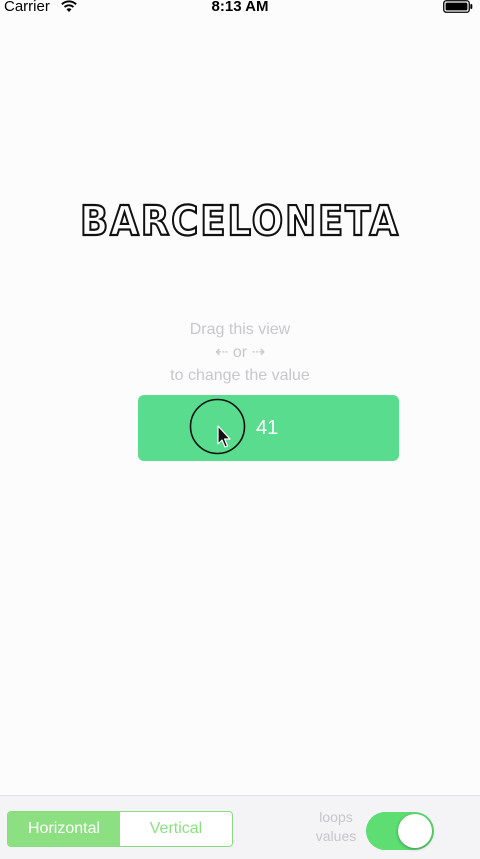 The image size is (480, 859). I want to click on status-bar: Carrier 8:13 AM, so click(240, 8).